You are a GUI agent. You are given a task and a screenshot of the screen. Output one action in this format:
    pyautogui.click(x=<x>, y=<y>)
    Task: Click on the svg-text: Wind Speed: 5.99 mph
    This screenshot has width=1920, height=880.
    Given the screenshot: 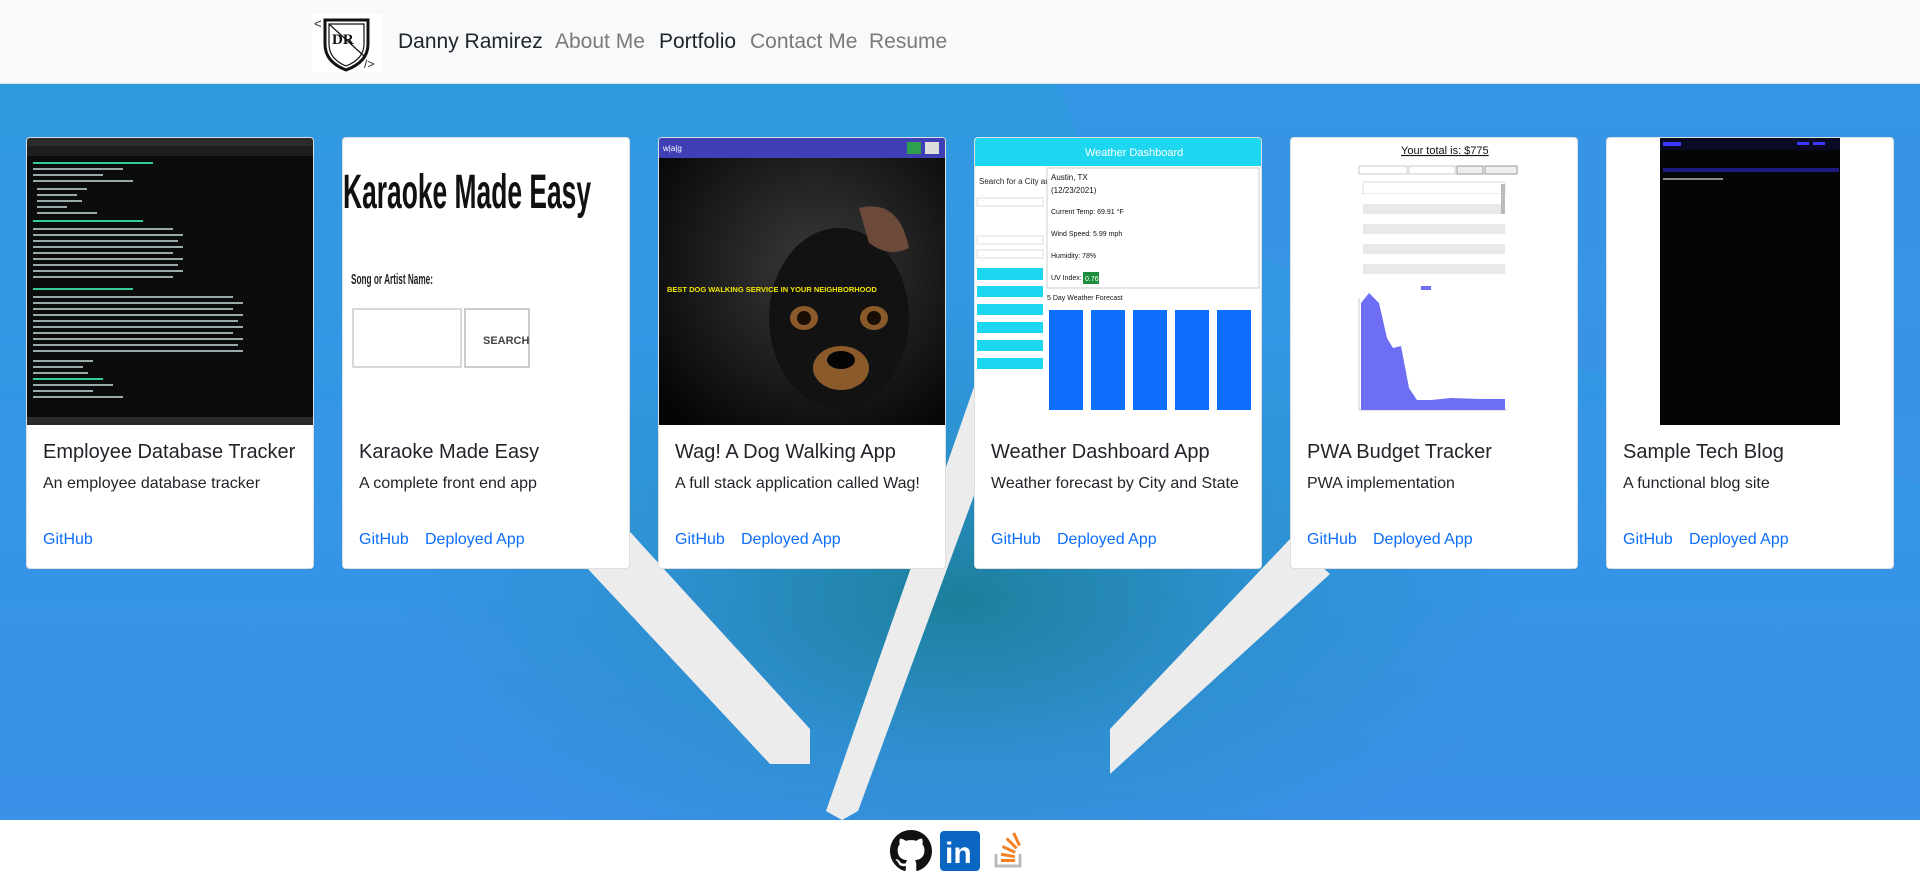 What is the action you would take?
    pyautogui.click(x=1086, y=234)
    